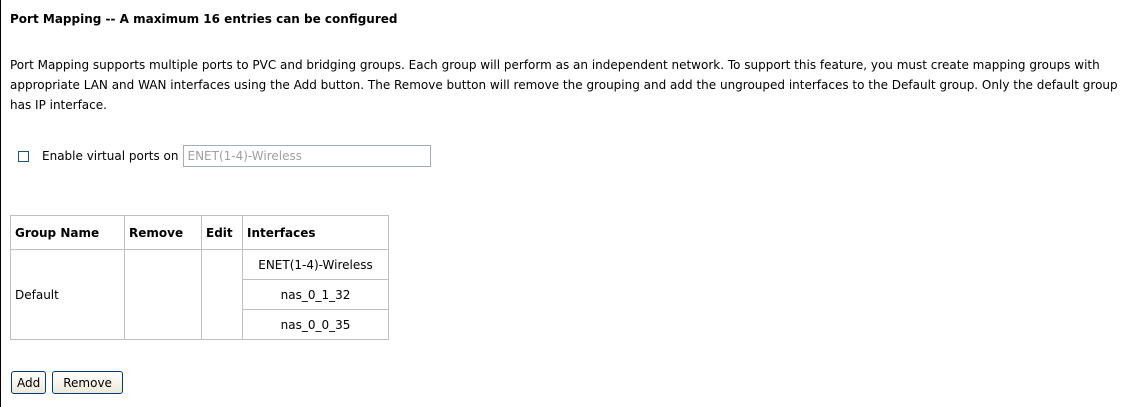 Image resolution: width=1134 pixels, height=407 pixels. I want to click on header-group-name: Group Name, so click(67, 232).